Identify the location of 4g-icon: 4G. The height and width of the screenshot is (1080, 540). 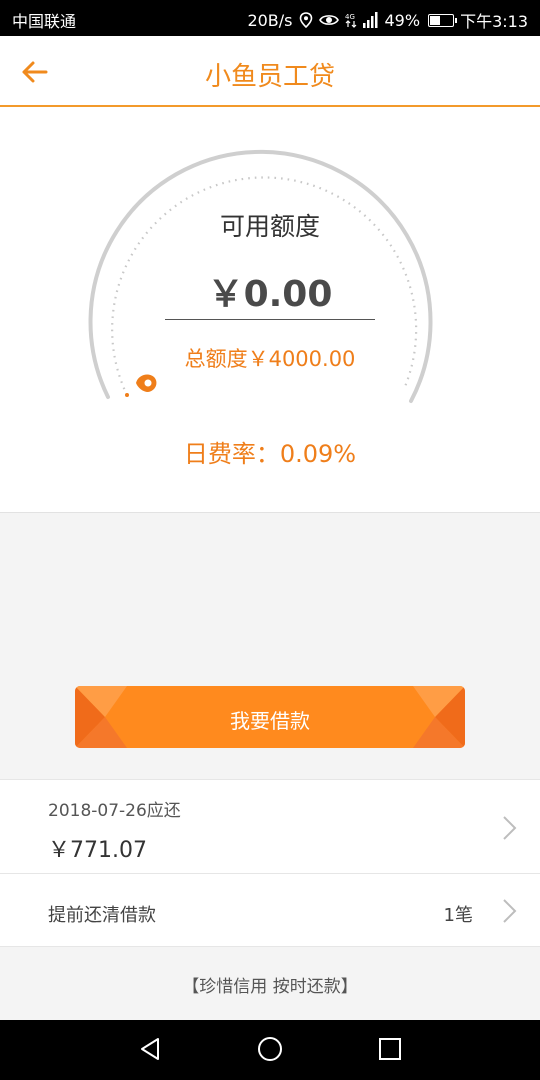
(350, 20).